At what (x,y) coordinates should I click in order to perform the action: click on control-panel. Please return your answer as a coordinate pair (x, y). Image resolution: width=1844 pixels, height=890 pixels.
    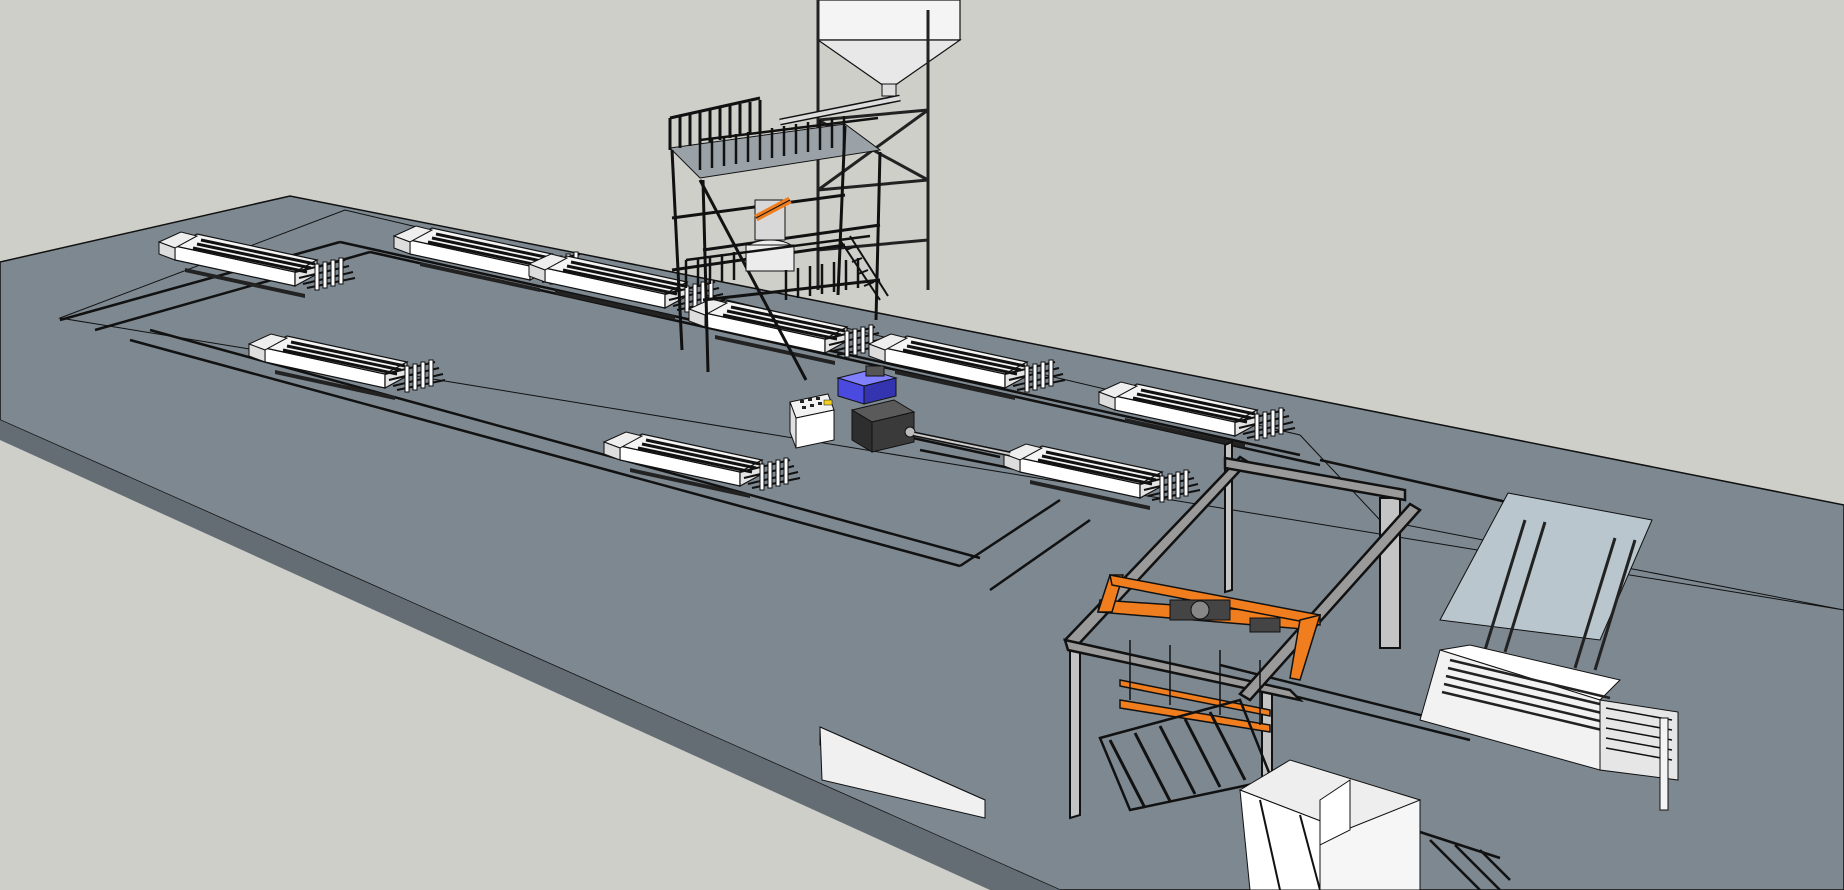
    Looking at the image, I should click on (812, 421).